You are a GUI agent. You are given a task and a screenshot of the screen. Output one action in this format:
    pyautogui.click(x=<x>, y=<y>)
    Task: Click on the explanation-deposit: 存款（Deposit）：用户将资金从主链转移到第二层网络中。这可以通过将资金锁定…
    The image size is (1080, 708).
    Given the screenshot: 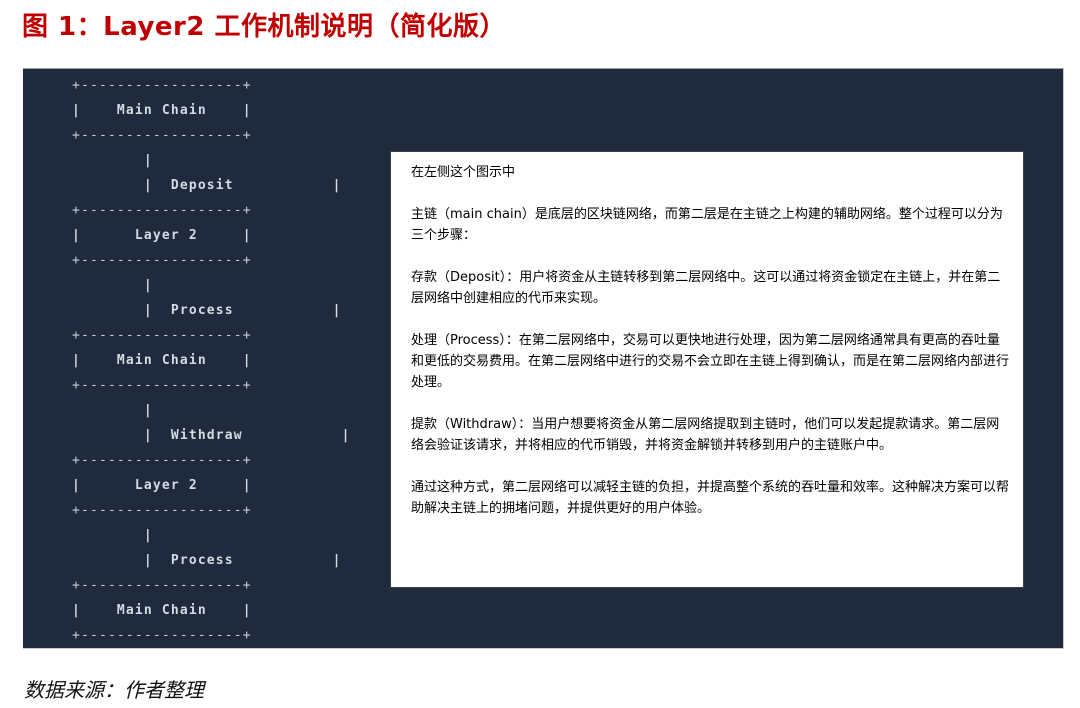 What is the action you would take?
    pyautogui.click(x=706, y=288)
    